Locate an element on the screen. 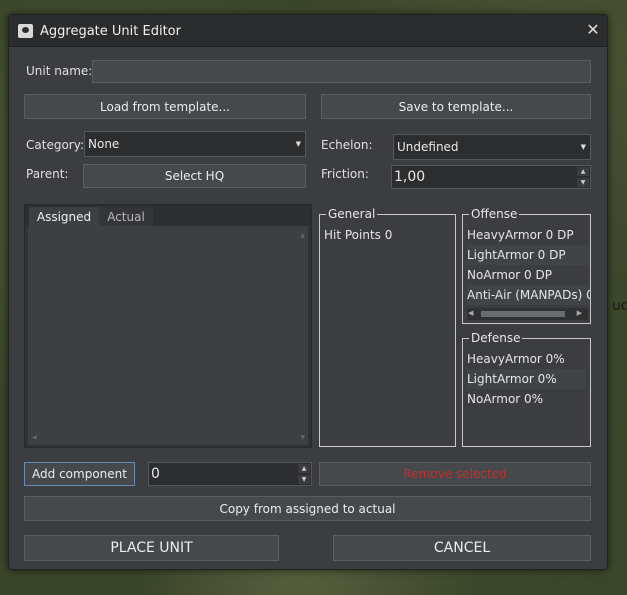  select-hq-button: Select HQ is located at coordinates (194, 176).